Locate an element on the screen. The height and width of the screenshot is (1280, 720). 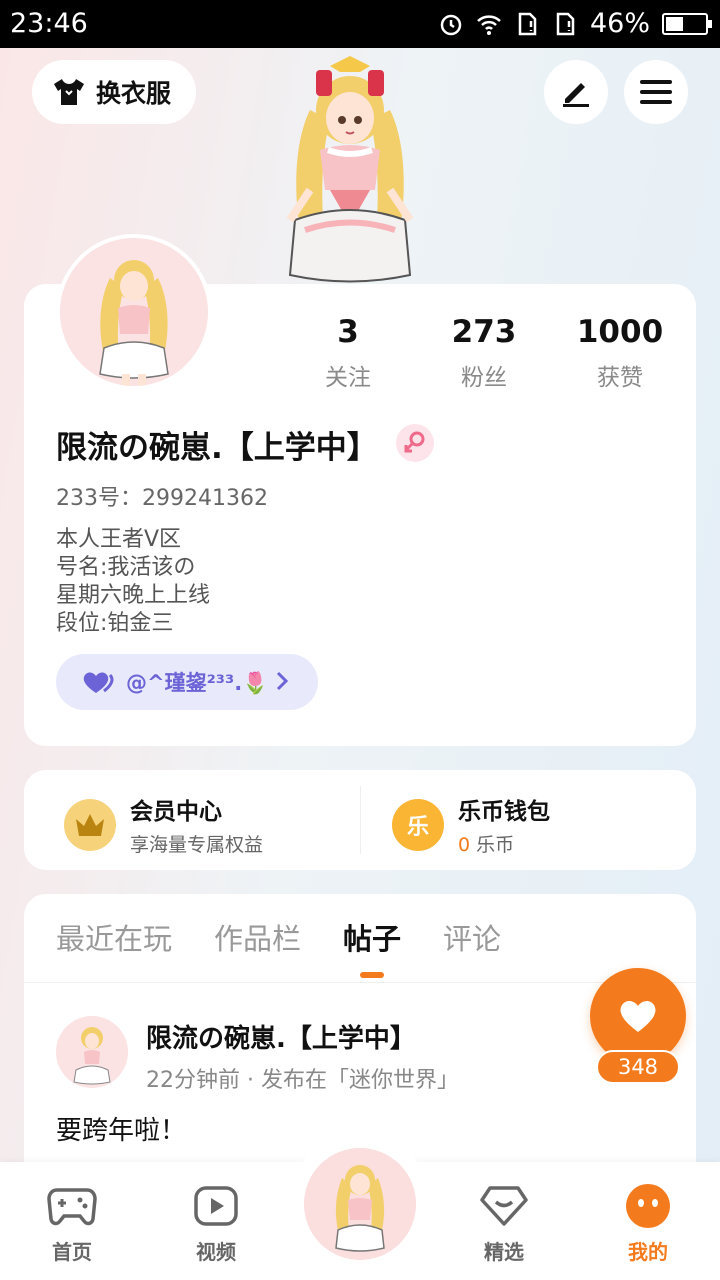
stat-value: 3 is located at coordinates (348, 332).